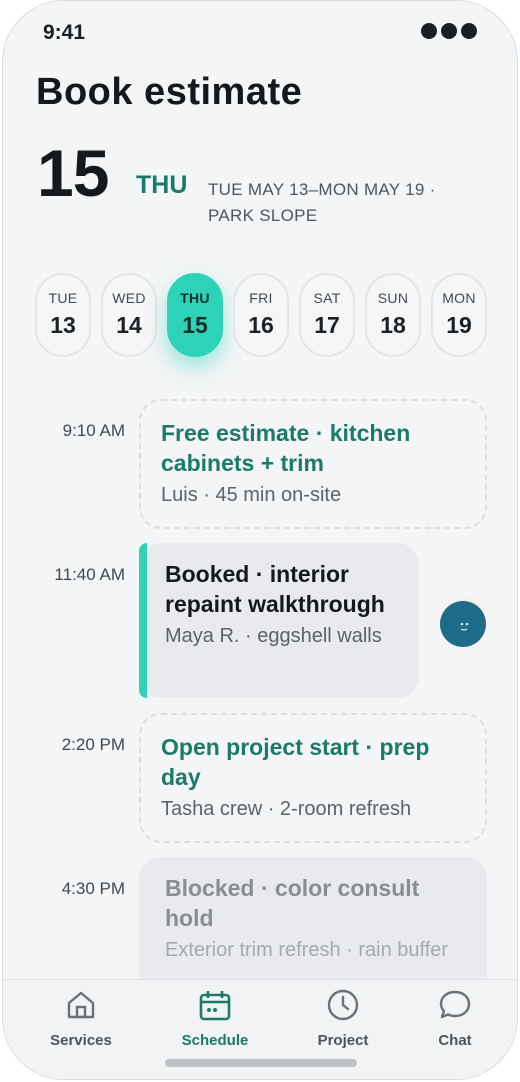 This screenshot has width=520, height=1082. What do you see at coordinates (393, 325) in the screenshot?
I see `day-pill-number: 18` at bounding box center [393, 325].